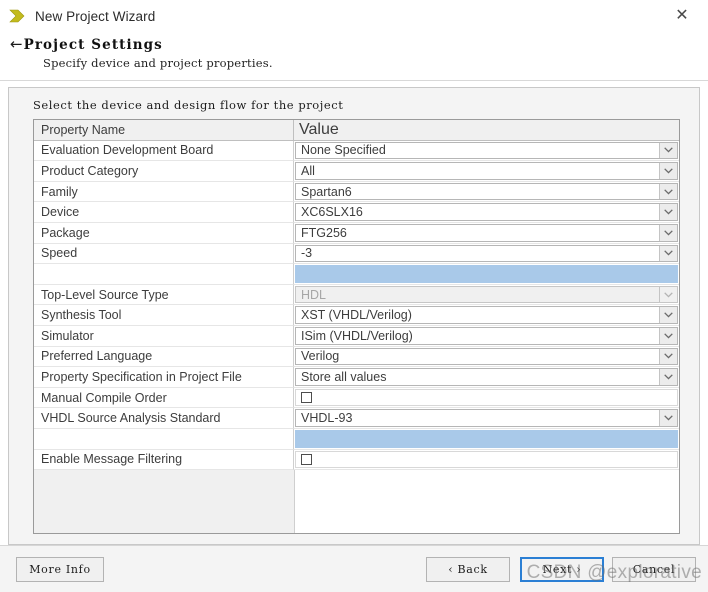 The height and width of the screenshot is (592, 708). I want to click on value-text: HDL, so click(314, 294).